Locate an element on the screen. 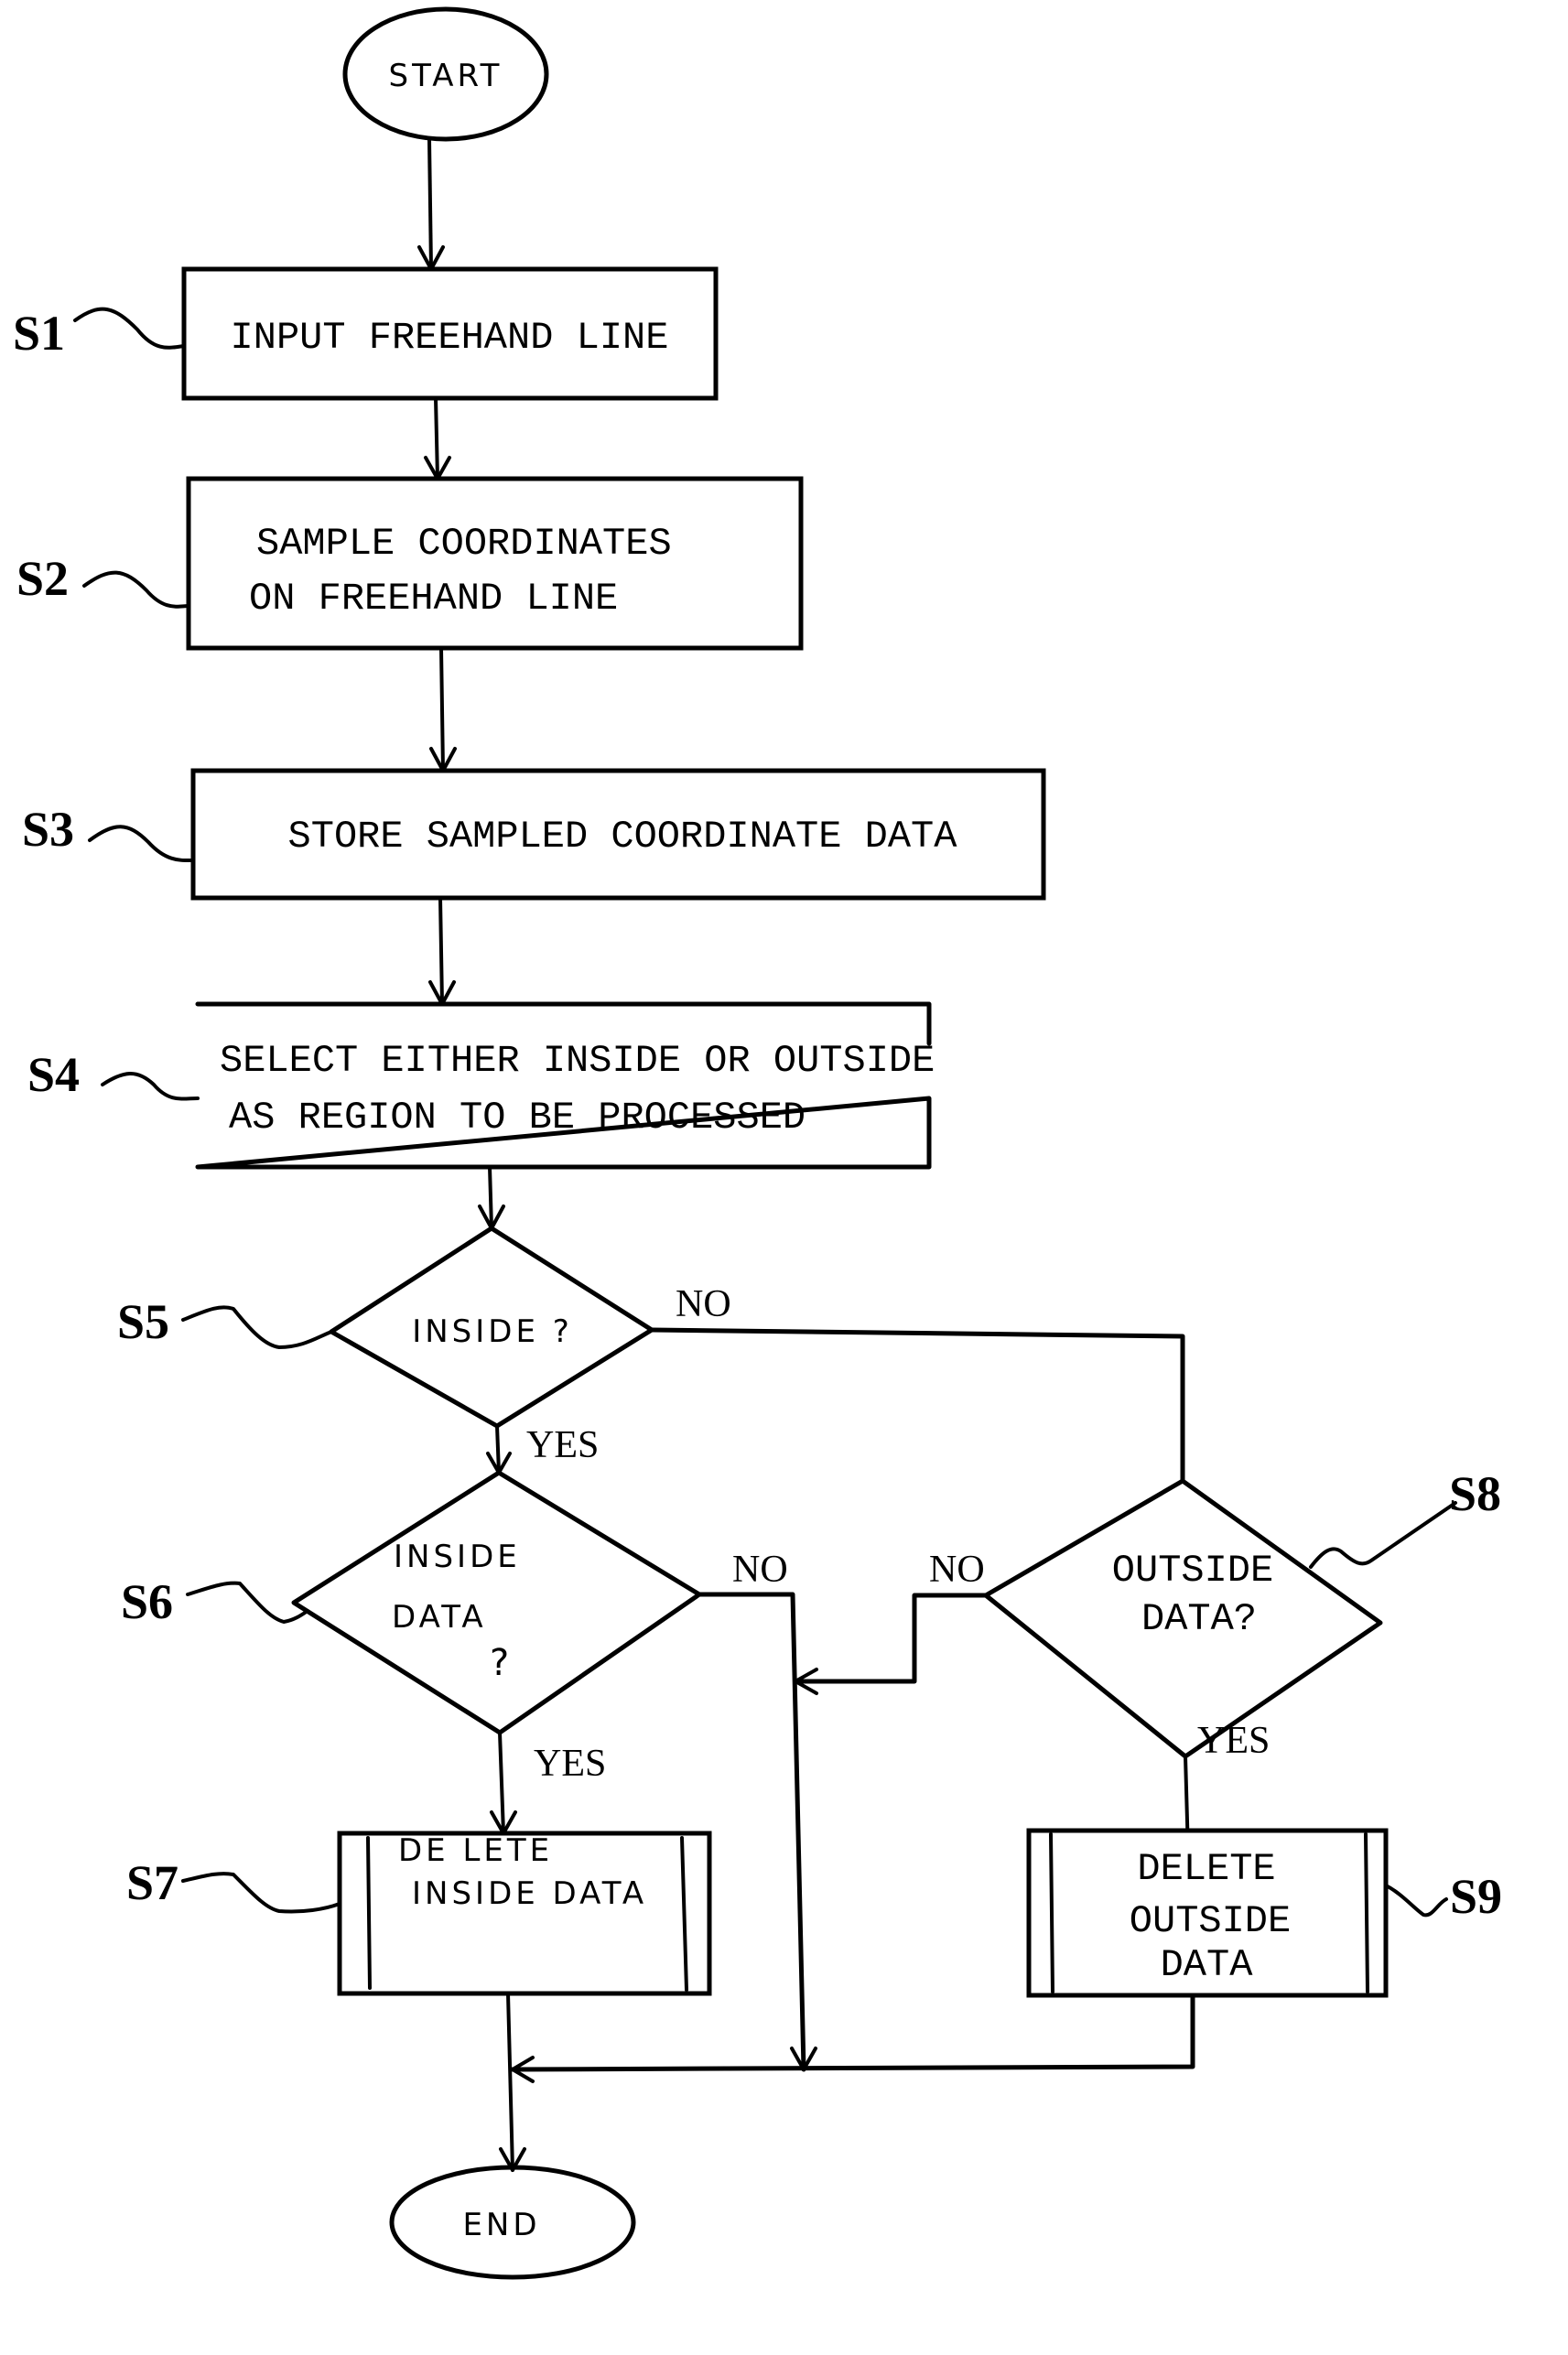 This screenshot has width=1568, height=2355. decision-s5: INSIDE ? S5 is located at coordinates (386, 1327).